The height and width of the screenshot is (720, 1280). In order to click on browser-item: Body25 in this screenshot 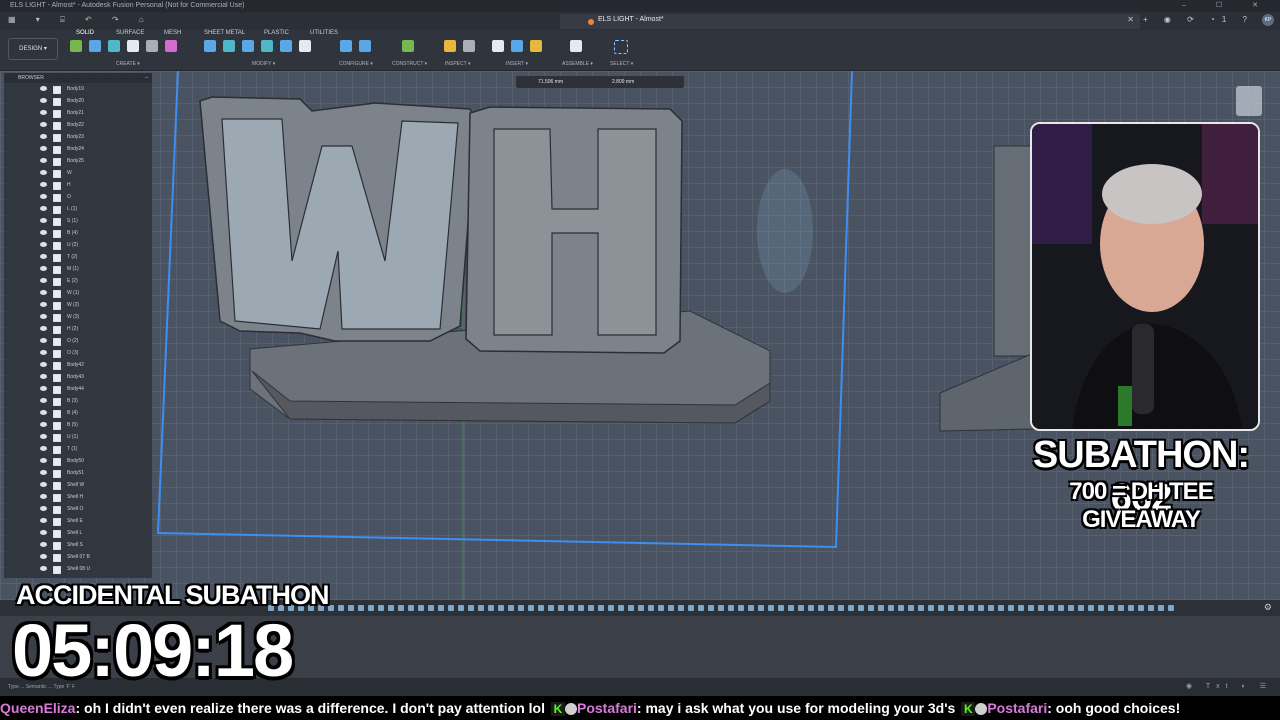, I will do `click(78, 161)`.